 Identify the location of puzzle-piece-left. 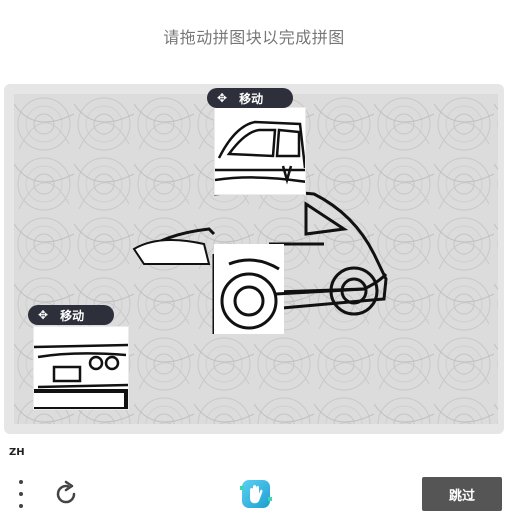
(81, 368).